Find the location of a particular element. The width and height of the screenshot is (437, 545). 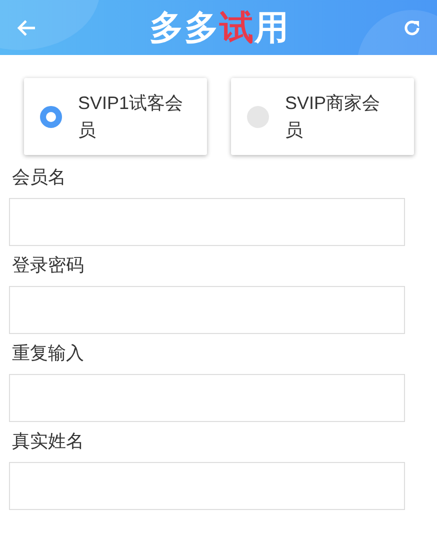

refresh-button is located at coordinates (412, 27).